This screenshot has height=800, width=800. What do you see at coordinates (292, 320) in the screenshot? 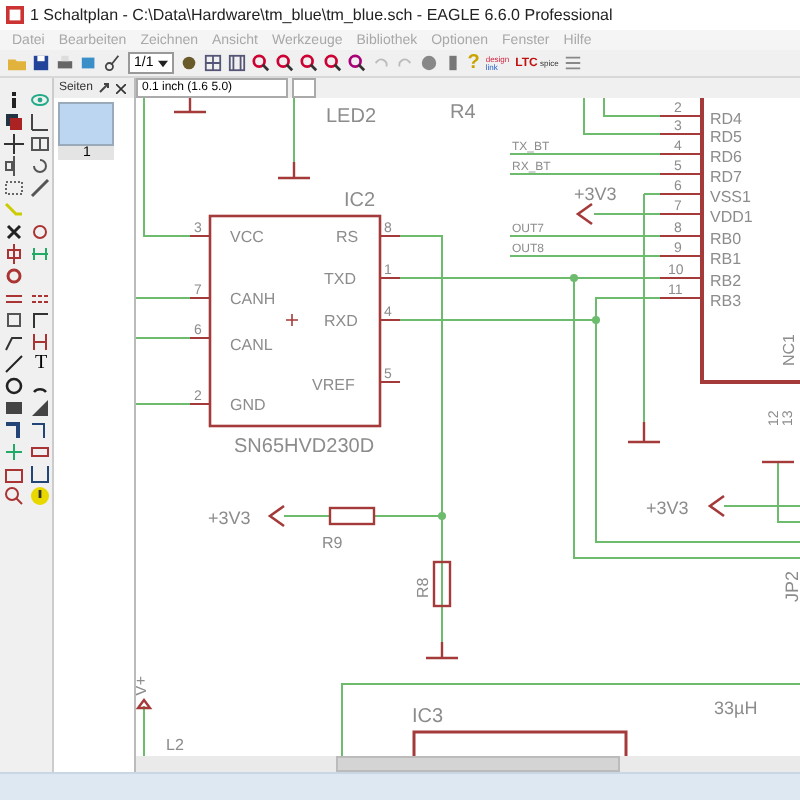
I see `origin-mark` at bounding box center [292, 320].